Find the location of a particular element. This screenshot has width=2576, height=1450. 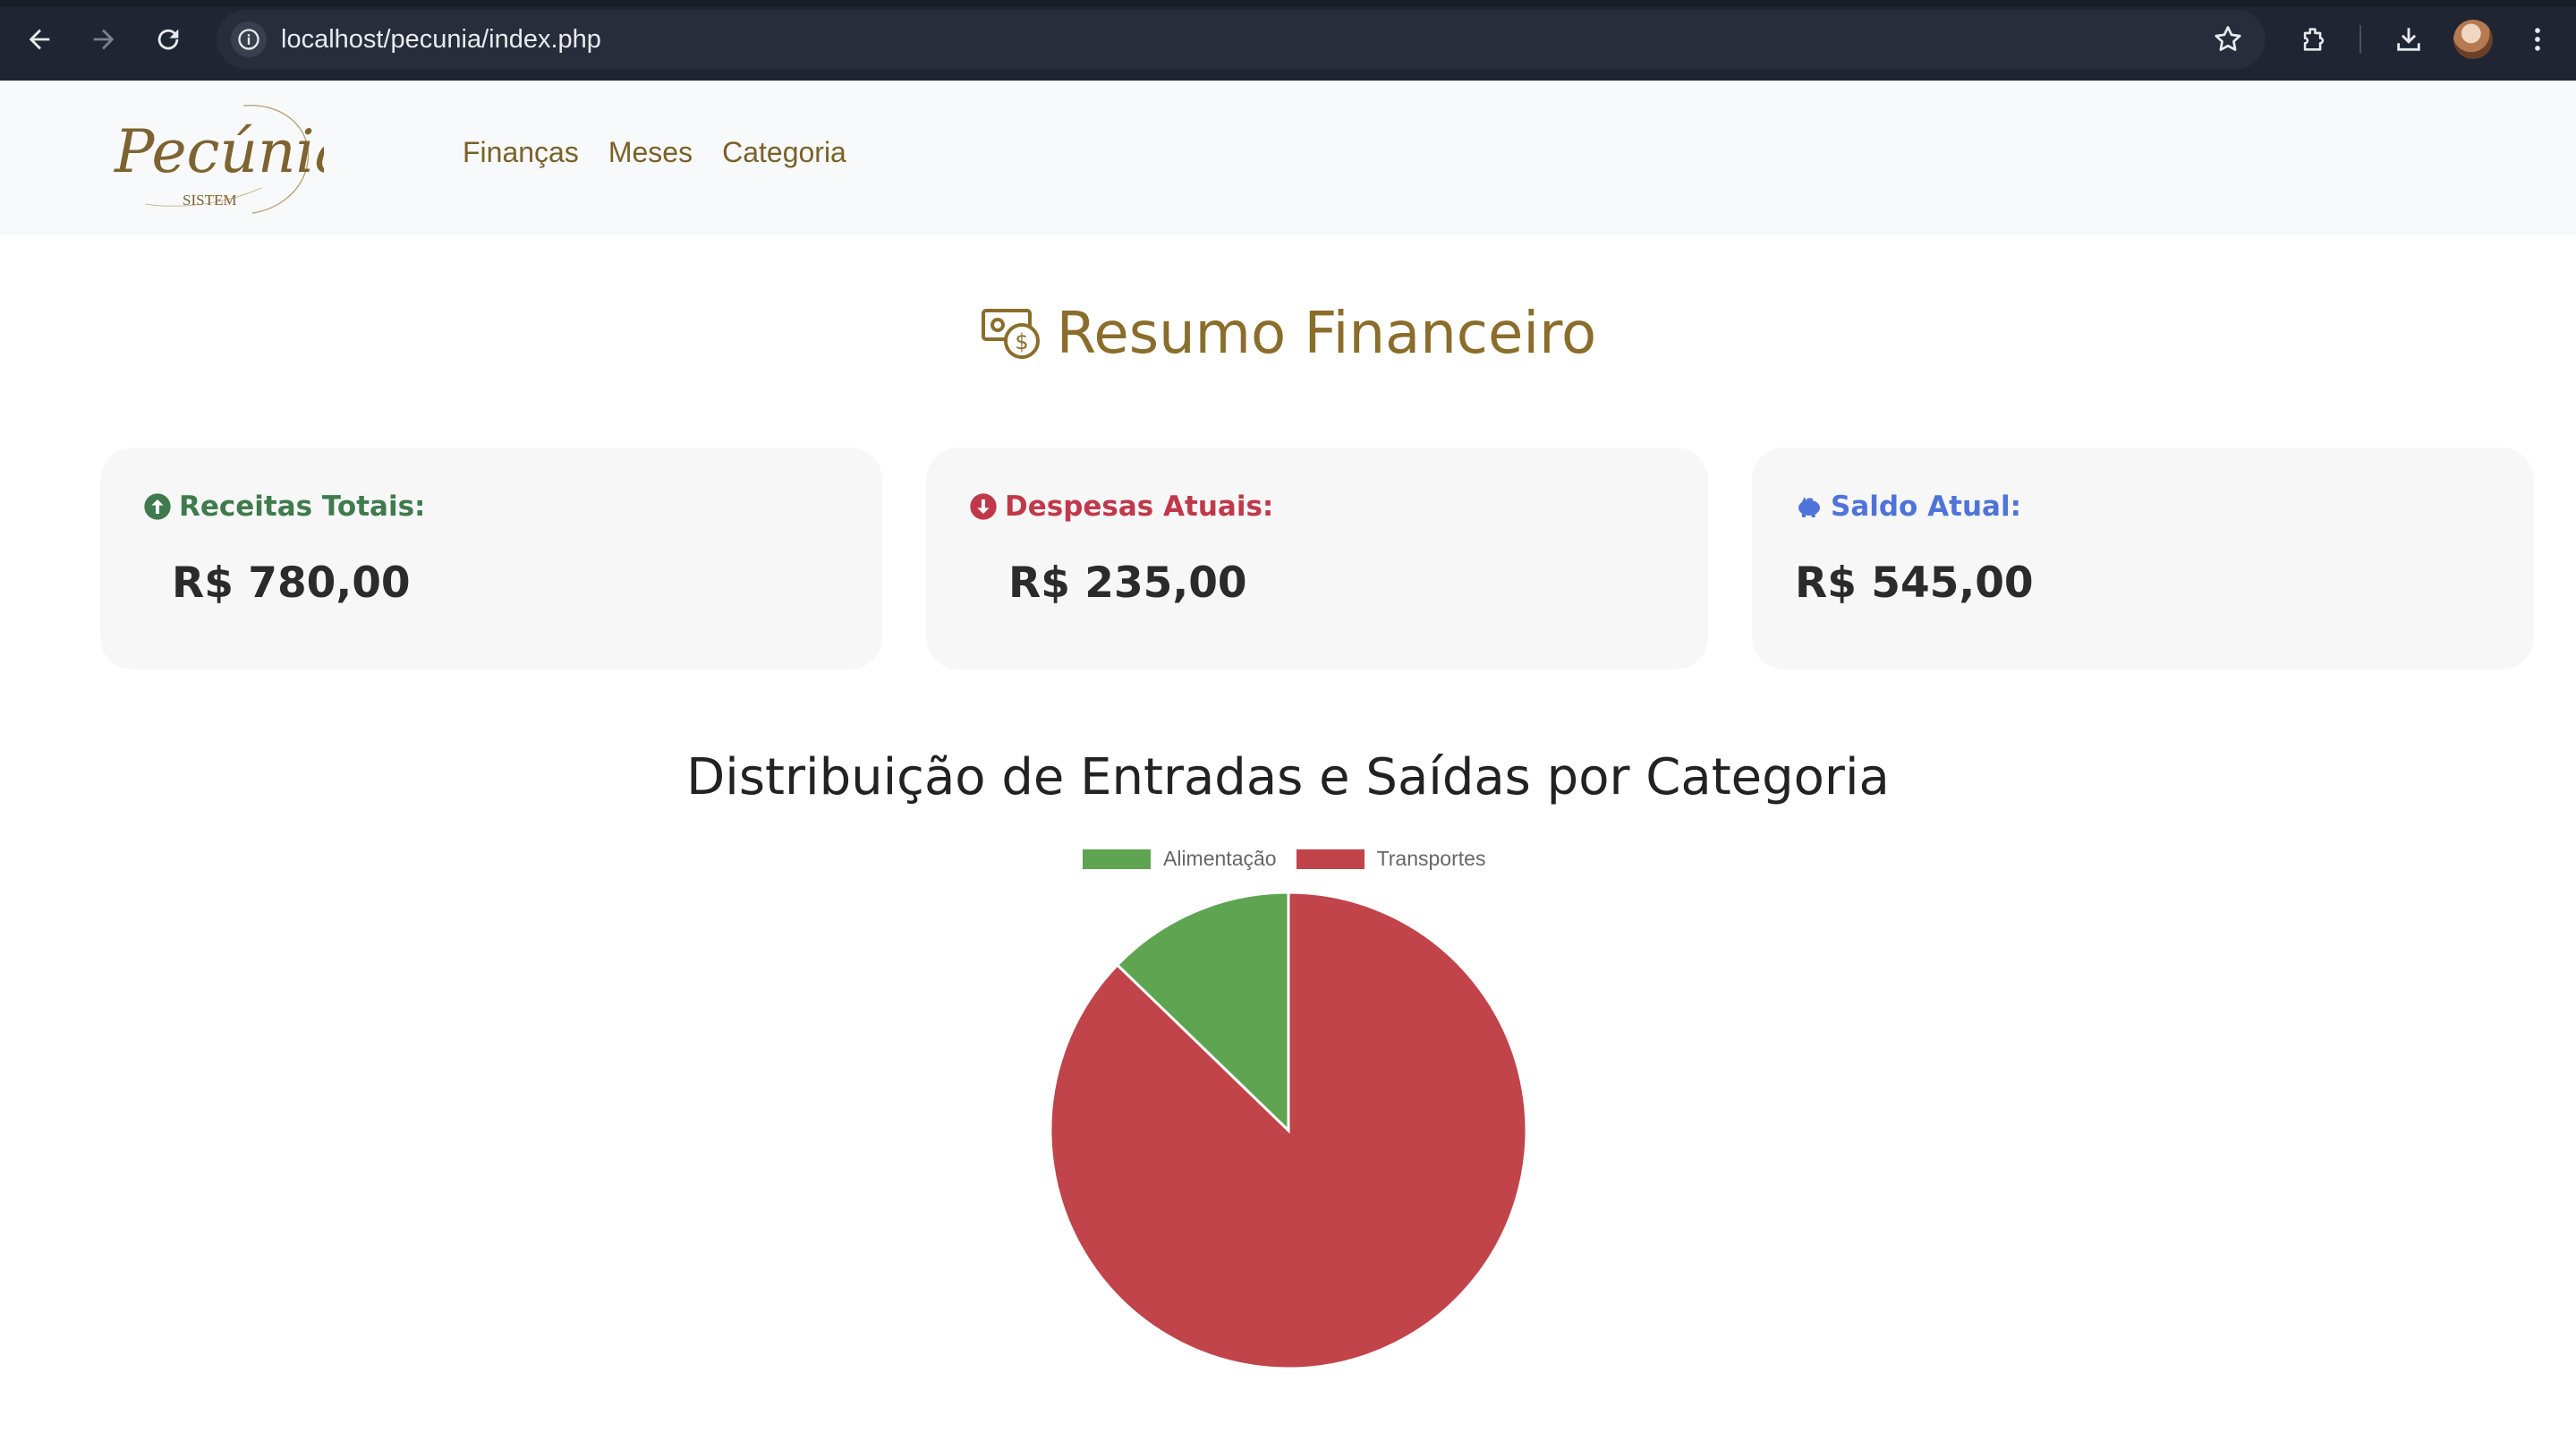

card-receitas-label-row: Receitas Totais: is located at coordinates (284, 506).